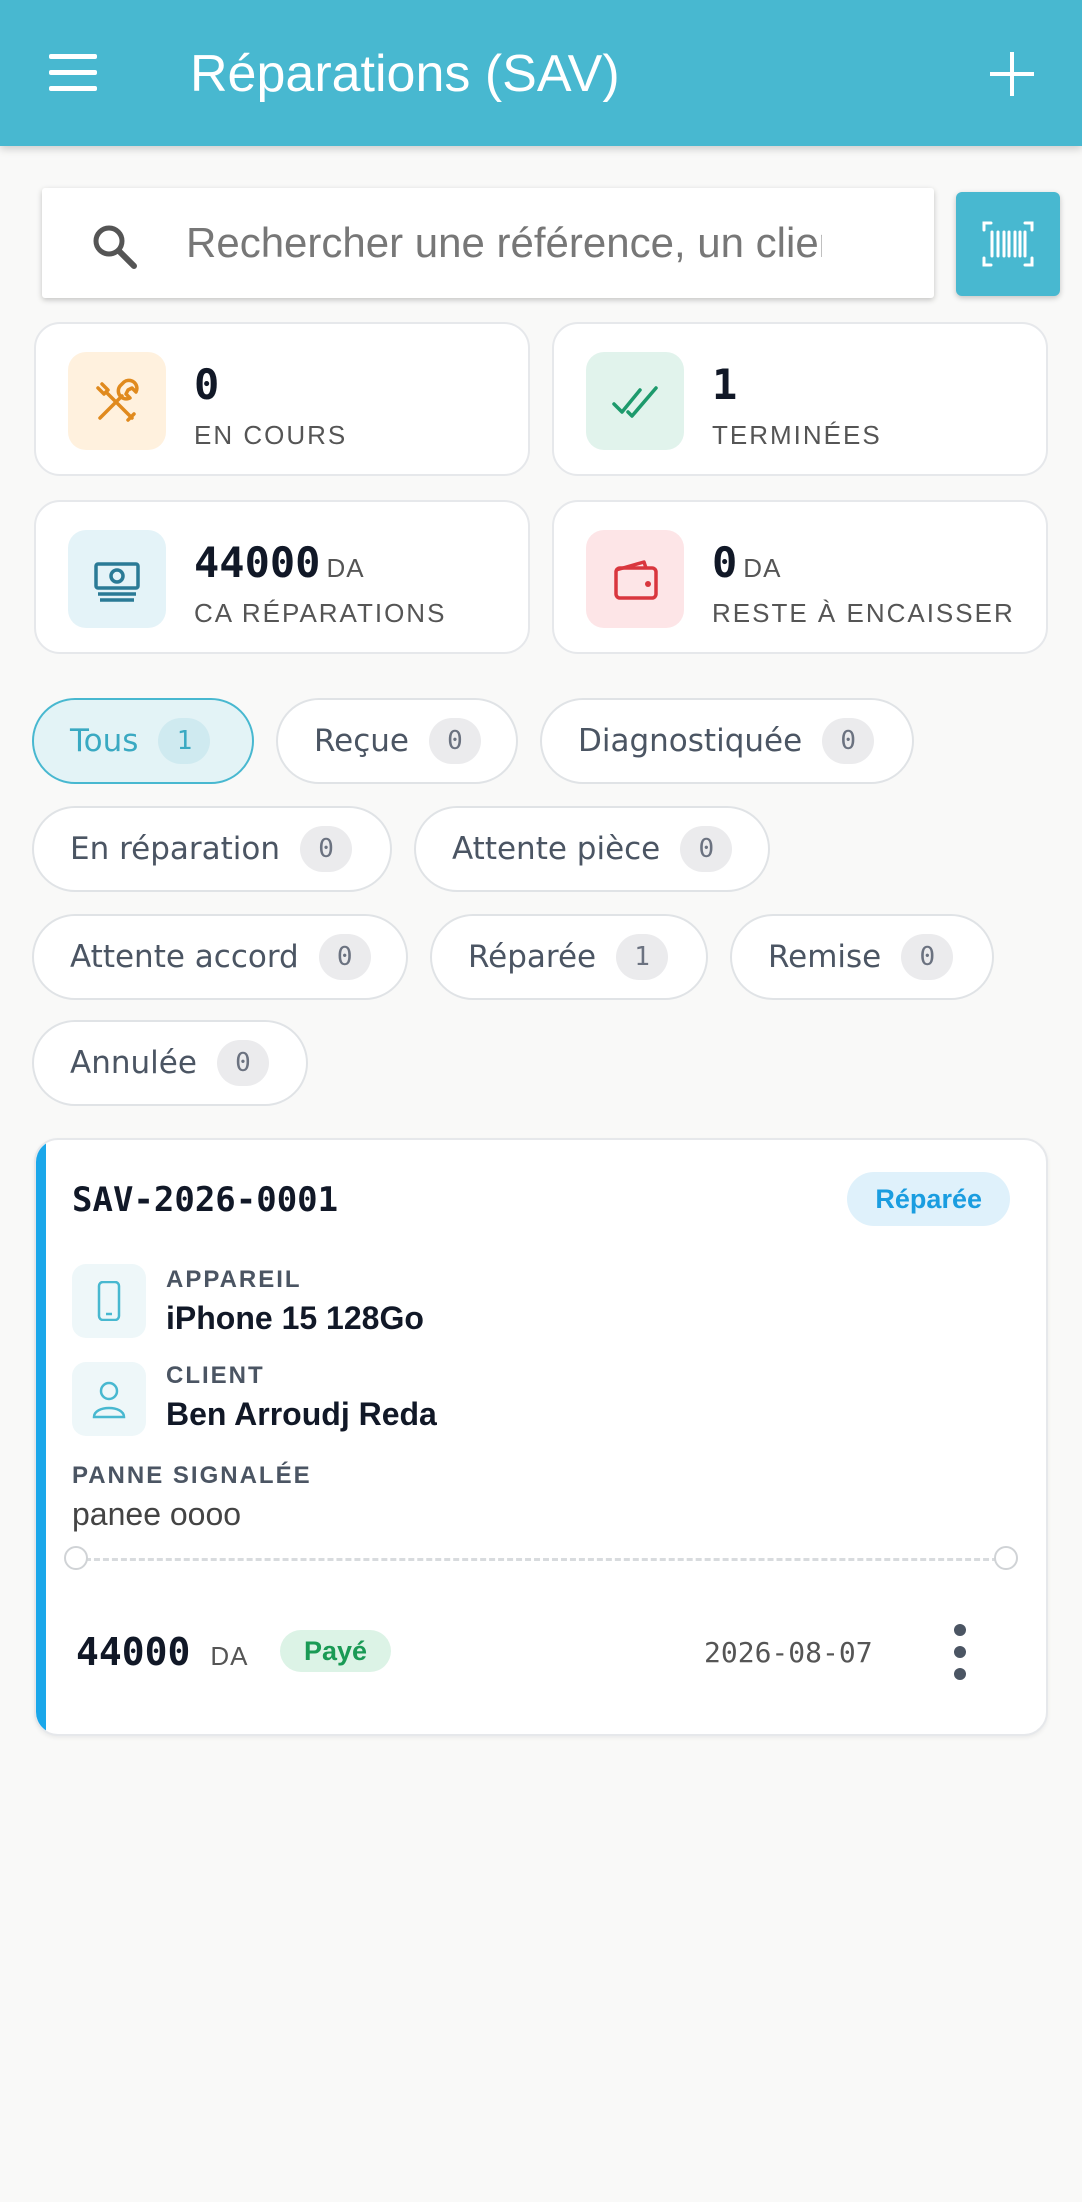 This screenshot has width=1082, height=2202. What do you see at coordinates (405, 74) in the screenshot?
I see `page-title: Réparations (SAV)` at bounding box center [405, 74].